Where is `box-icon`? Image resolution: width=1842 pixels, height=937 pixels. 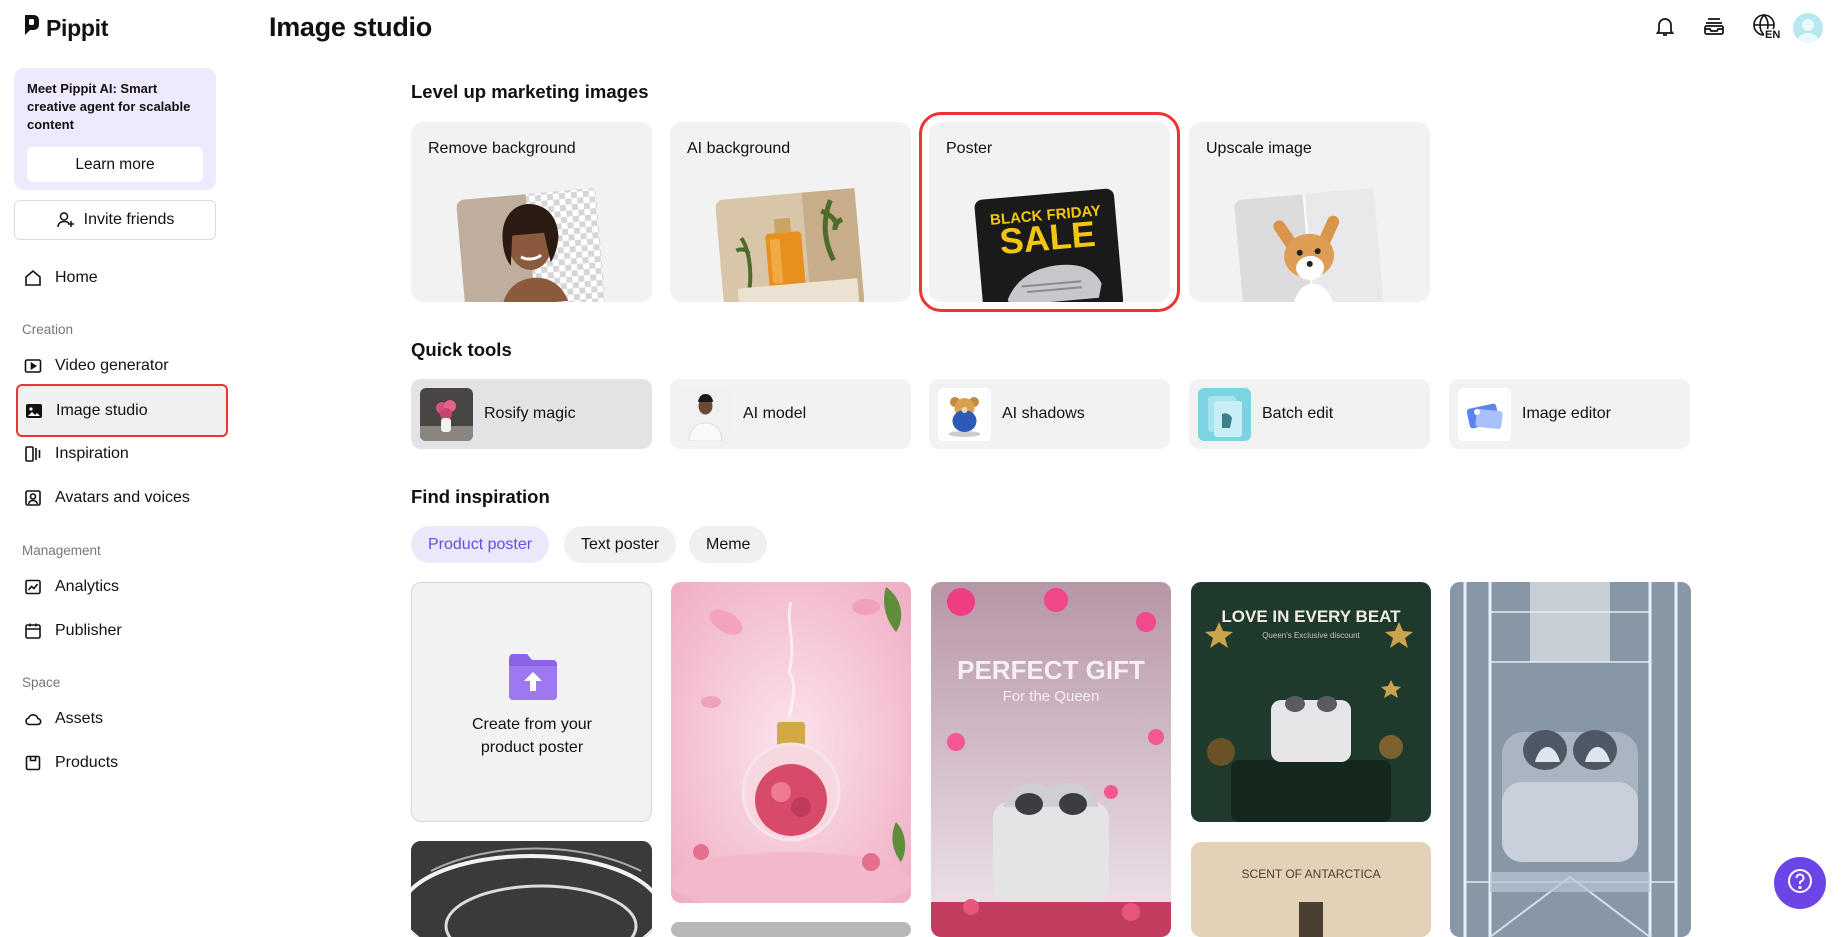
box-icon is located at coordinates (33, 763).